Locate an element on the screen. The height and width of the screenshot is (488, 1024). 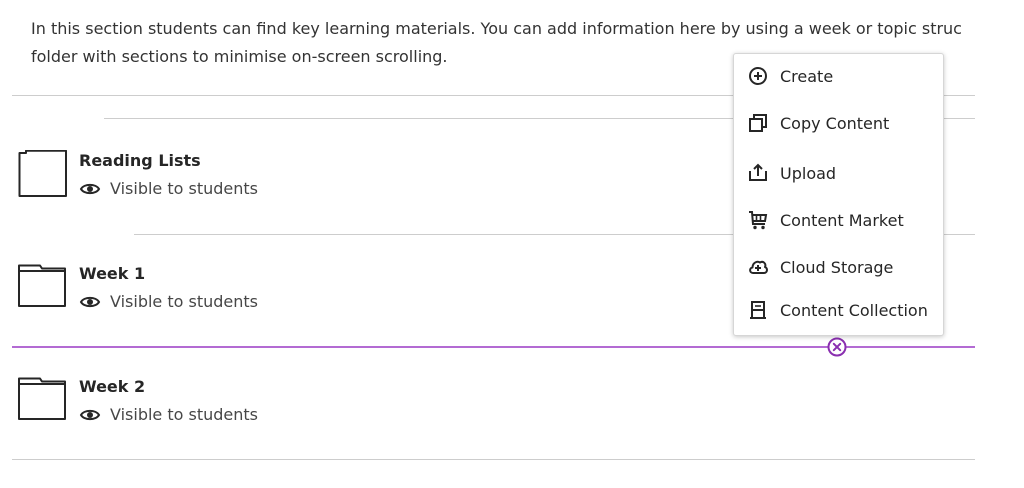
menu-item-label: Content Market is located at coordinates (842, 220).